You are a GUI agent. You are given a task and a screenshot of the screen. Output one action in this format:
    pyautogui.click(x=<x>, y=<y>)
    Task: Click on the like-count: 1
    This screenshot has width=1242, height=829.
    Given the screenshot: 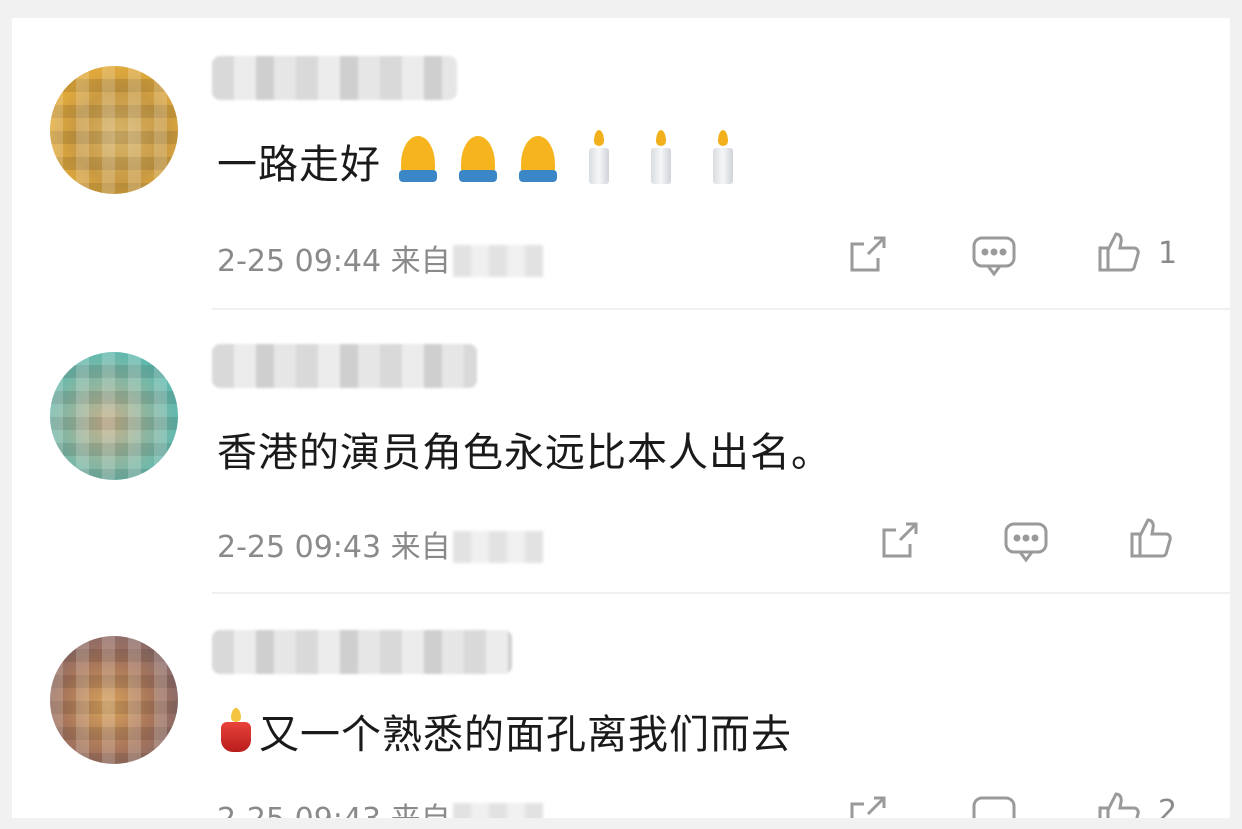 What is the action you would take?
    pyautogui.click(x=1168, y=253)
    